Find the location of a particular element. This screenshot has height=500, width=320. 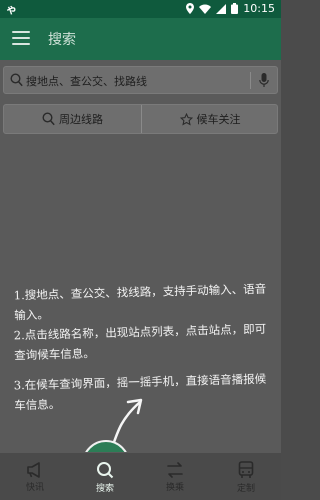

hint-text-3: 3.在候车查询界面，摇一摇手机，直接语音播报候车信息。 is located at coordinates (140, 392).